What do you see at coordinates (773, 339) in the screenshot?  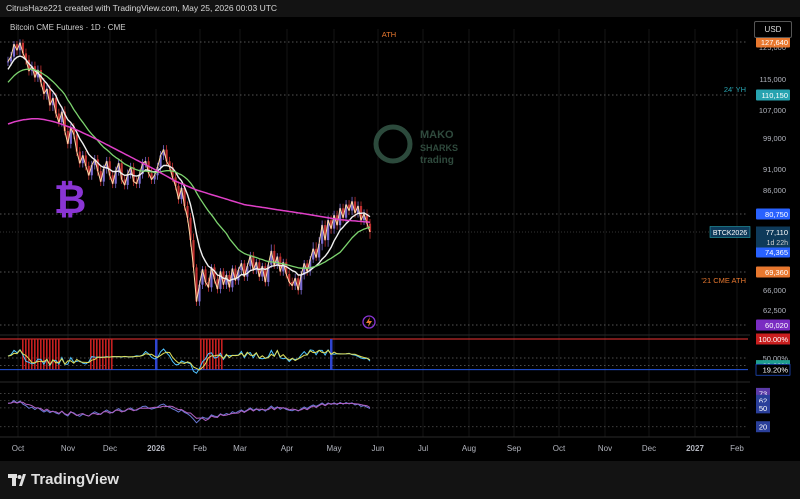 I see `oscillator-level-label: 100.00%` at bounding box center [773, 339].